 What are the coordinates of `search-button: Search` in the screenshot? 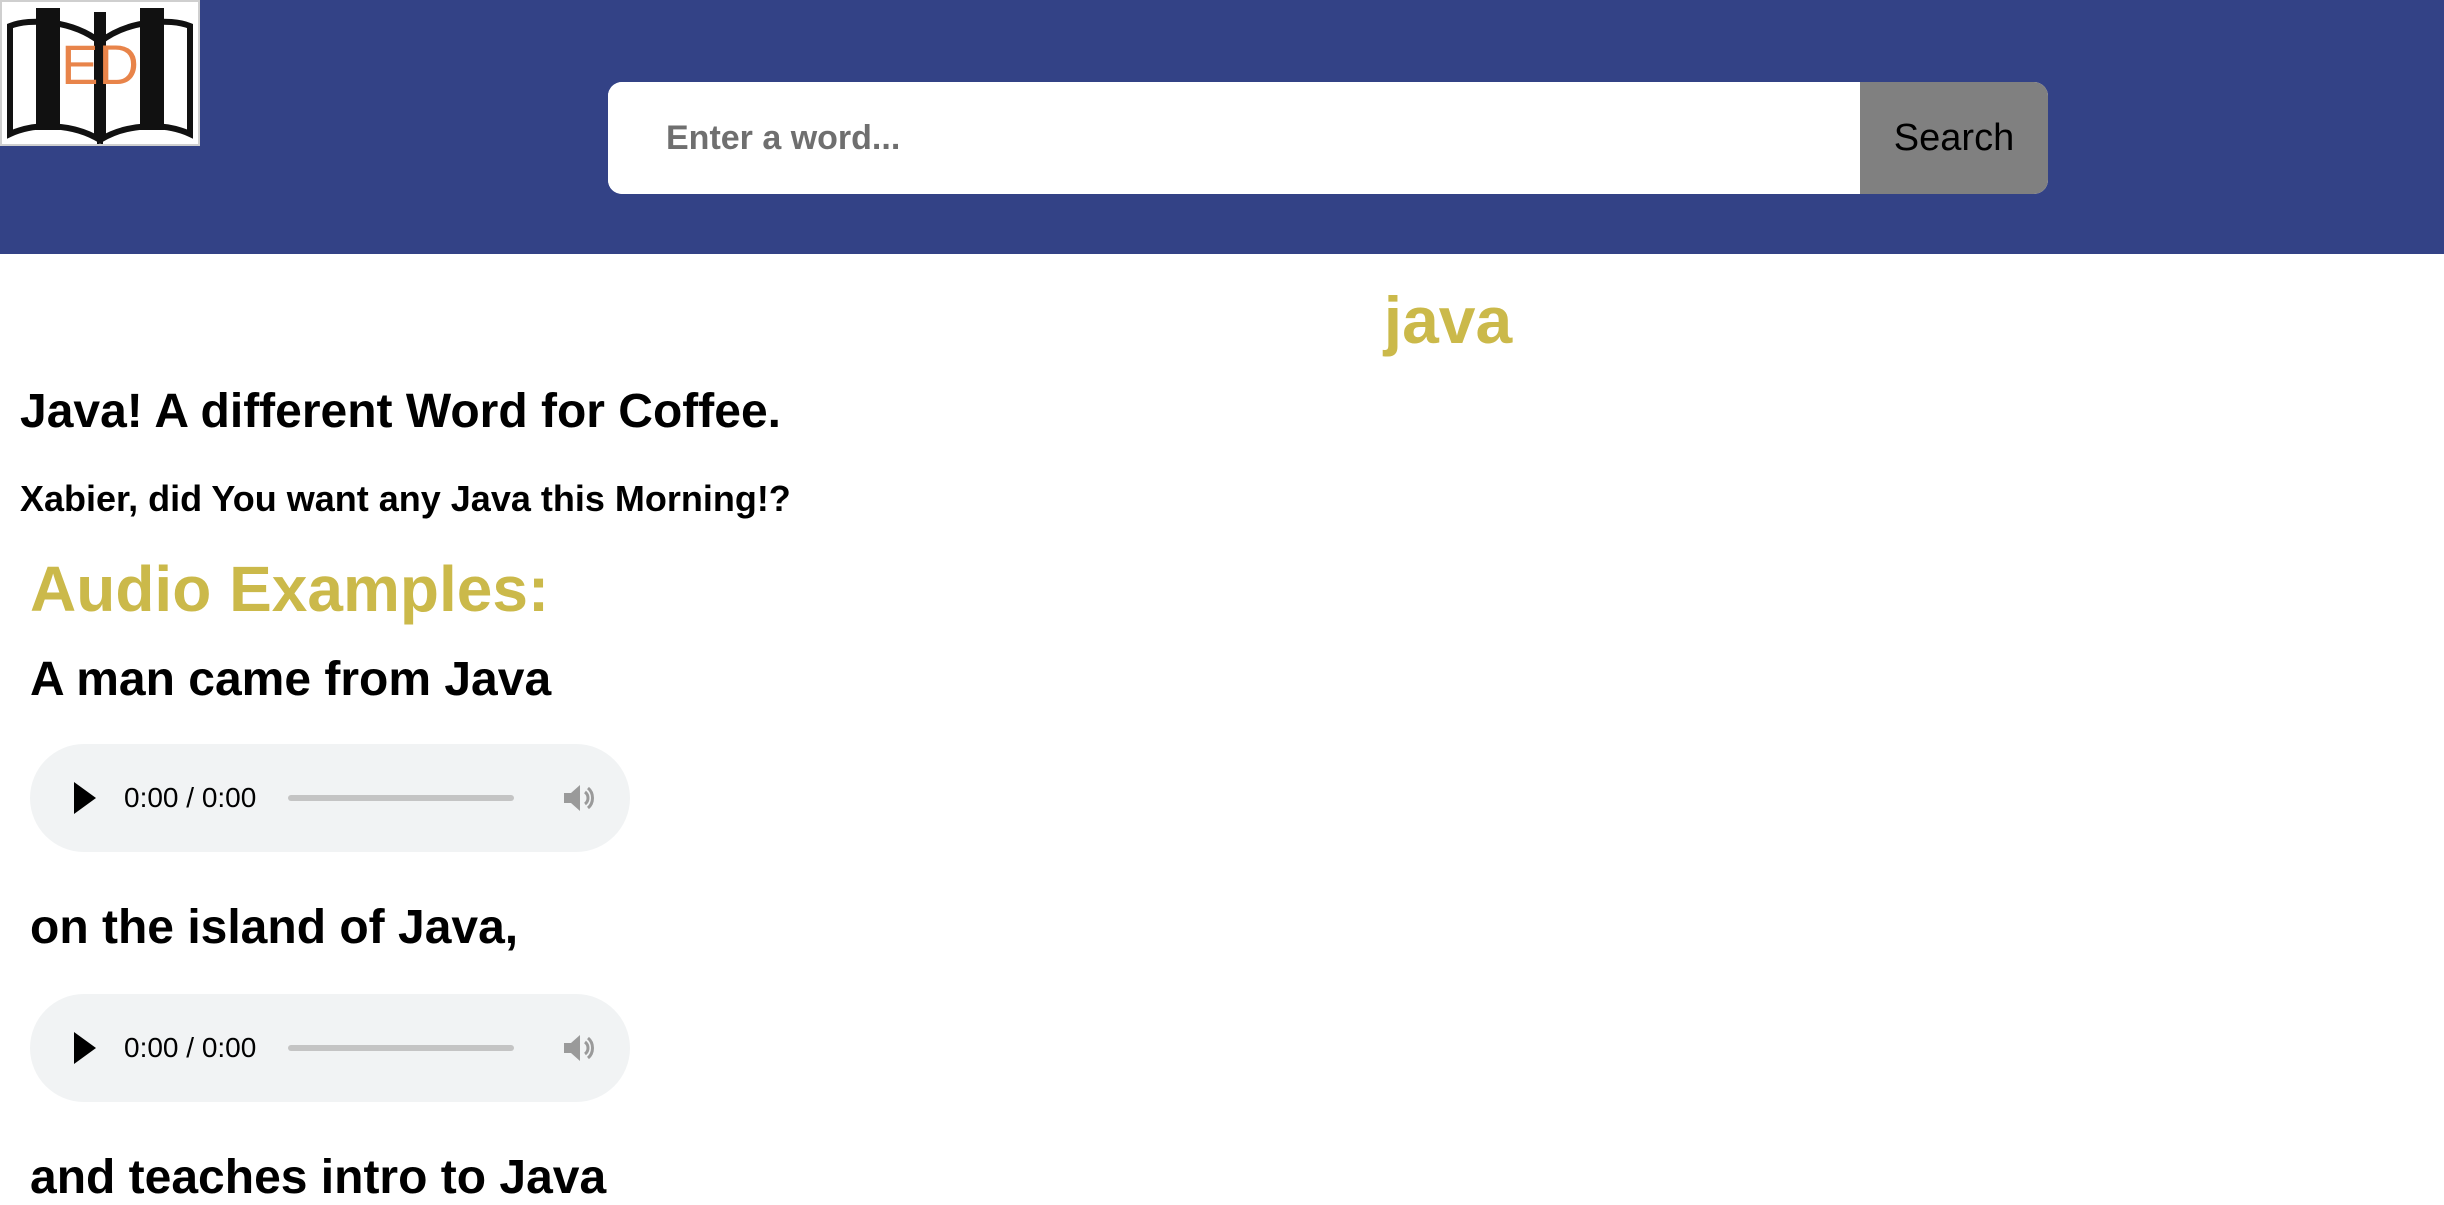 It's located at (1954, 138).